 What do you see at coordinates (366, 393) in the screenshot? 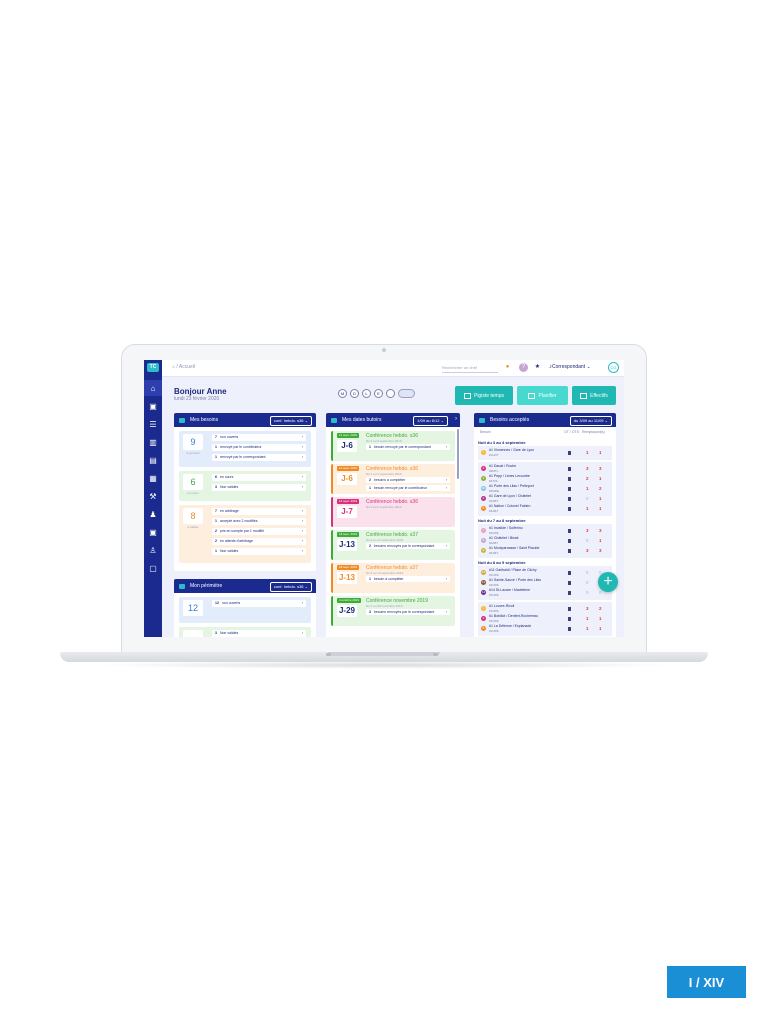
I see `filter-chip: L` at bounding box center [366, 393].